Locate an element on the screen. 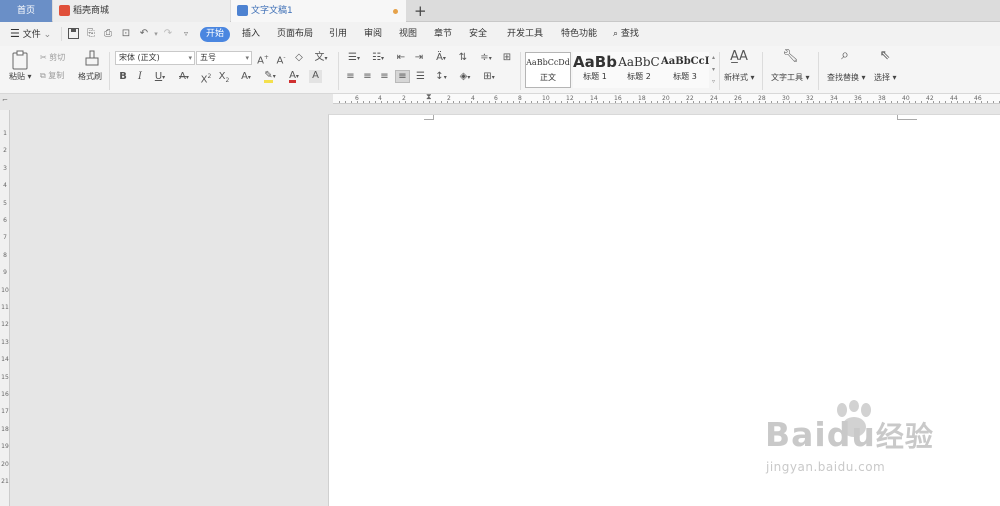 The image size is (1000, 506). print-icon: ⎙ is located at coordinates (108, 34).